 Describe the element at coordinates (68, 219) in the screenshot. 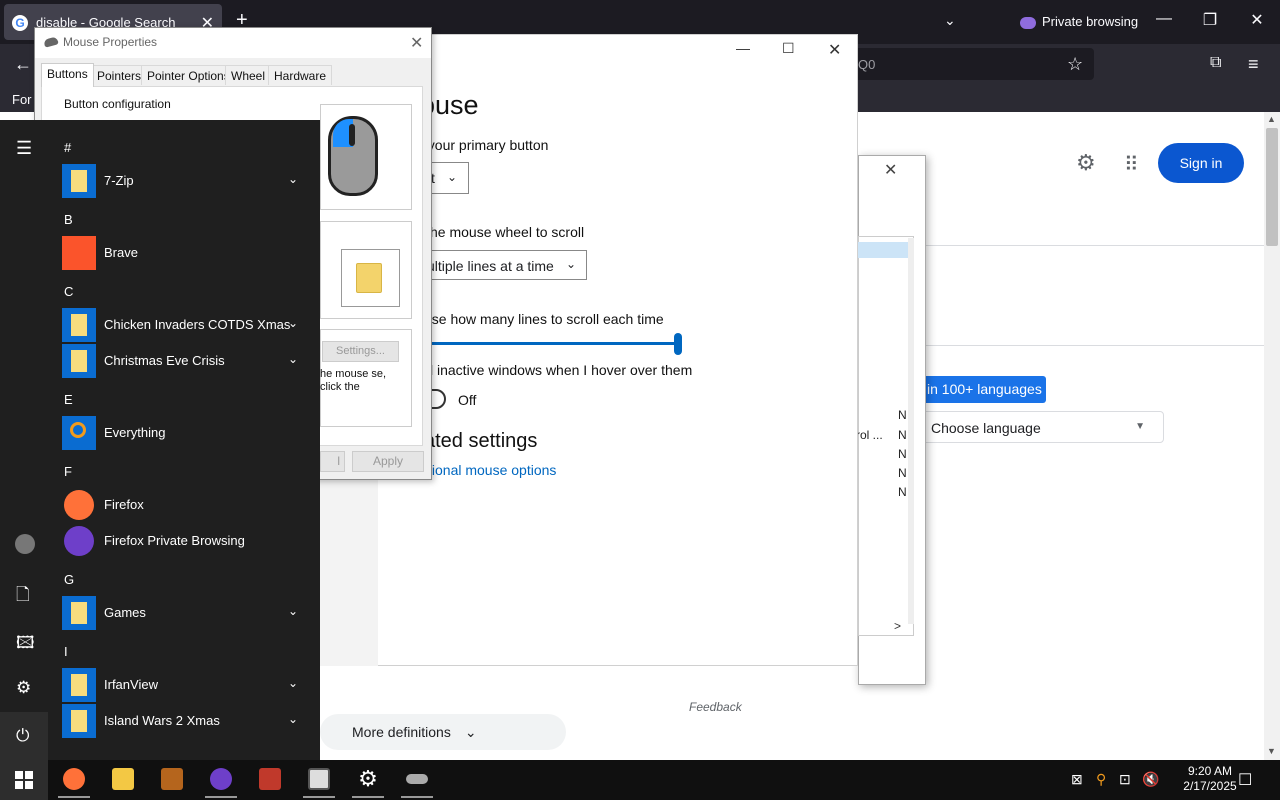

I see `section-letter: B` at that location.